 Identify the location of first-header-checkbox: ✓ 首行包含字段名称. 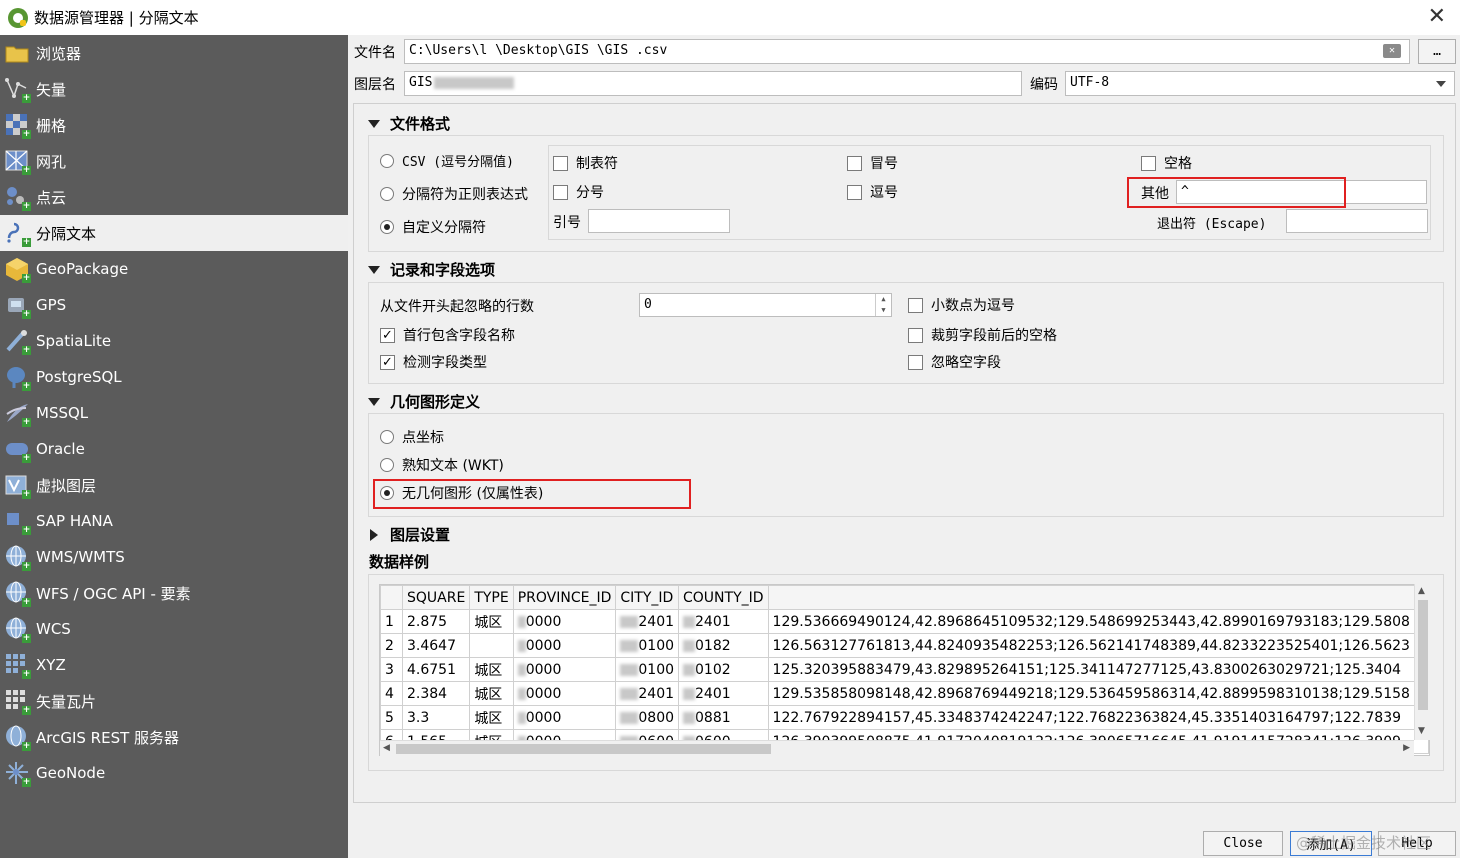
(447, 335).